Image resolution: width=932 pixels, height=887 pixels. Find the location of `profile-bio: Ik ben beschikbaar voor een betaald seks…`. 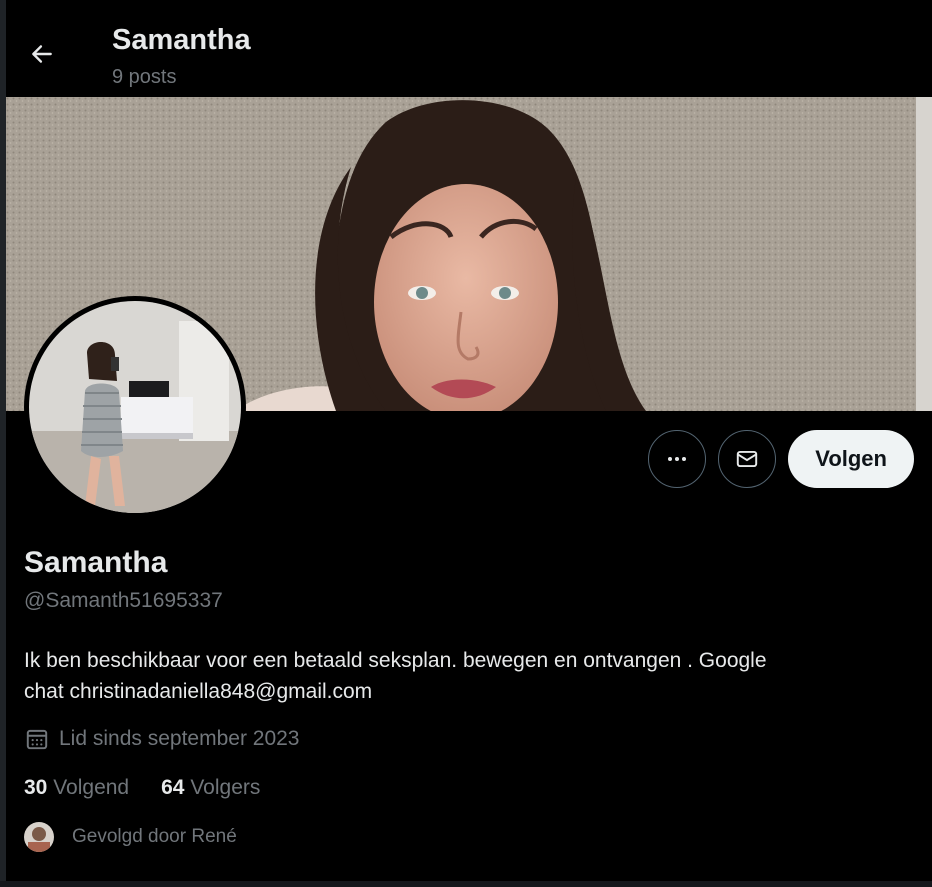

profile-bio: Ik ben beschikbaar voor een betaald seks… is located at coordinates (464, 676).